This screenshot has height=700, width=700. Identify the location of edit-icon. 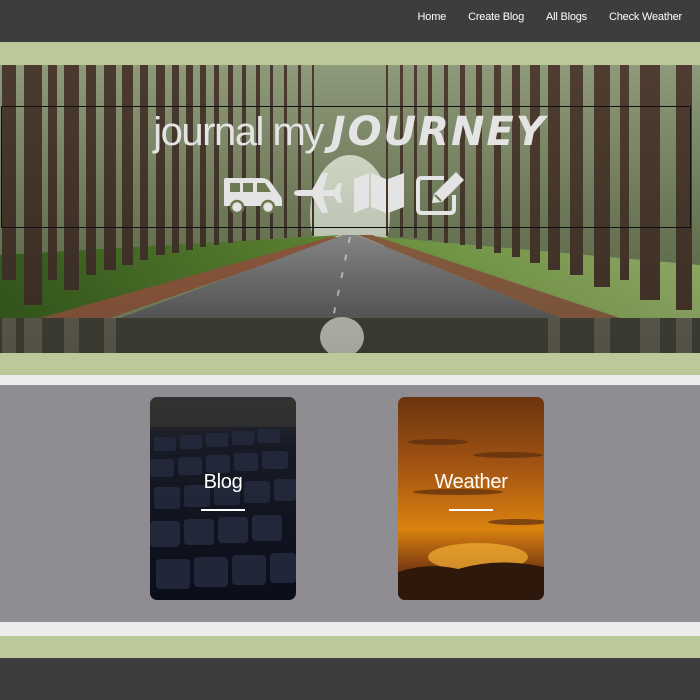
(441, 193).